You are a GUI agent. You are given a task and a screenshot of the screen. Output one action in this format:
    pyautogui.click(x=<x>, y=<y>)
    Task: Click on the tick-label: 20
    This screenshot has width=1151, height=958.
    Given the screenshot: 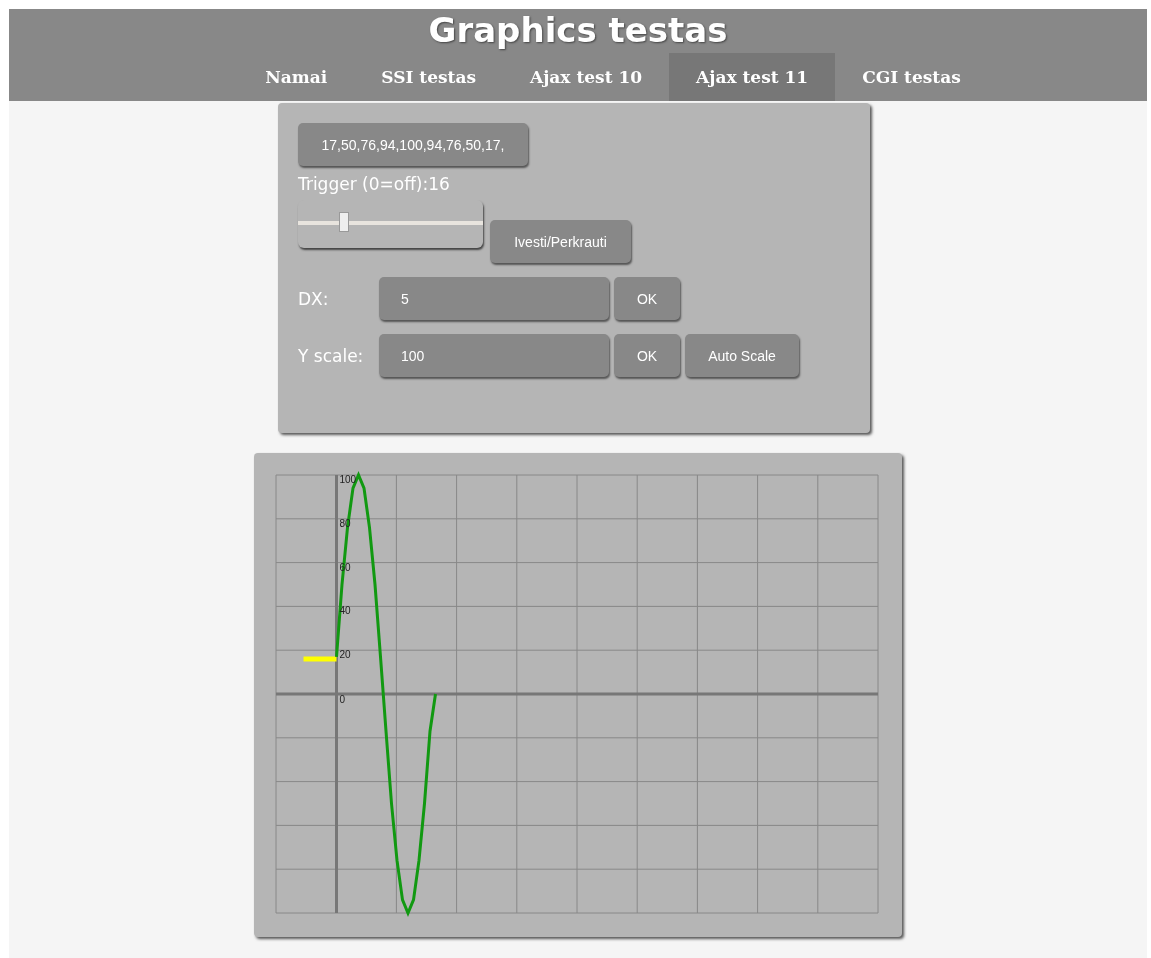 What is the action you would take?
    pyautogui.click(x=345, y=655)
    